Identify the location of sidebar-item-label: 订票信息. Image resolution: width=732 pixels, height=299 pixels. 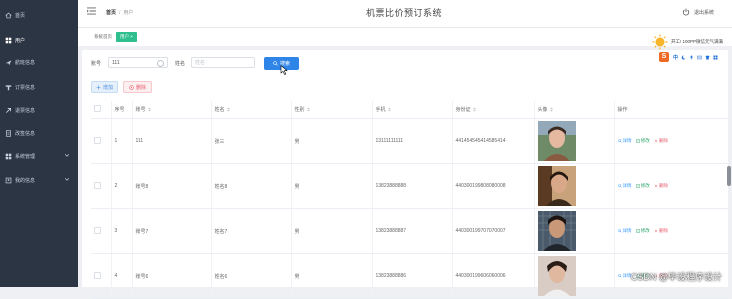
(25, 87).